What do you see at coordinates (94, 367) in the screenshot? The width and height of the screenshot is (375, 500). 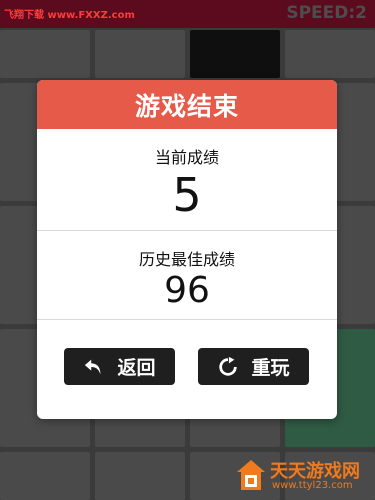 I see `back-arrow-icon` at bounding box center [94, 367].